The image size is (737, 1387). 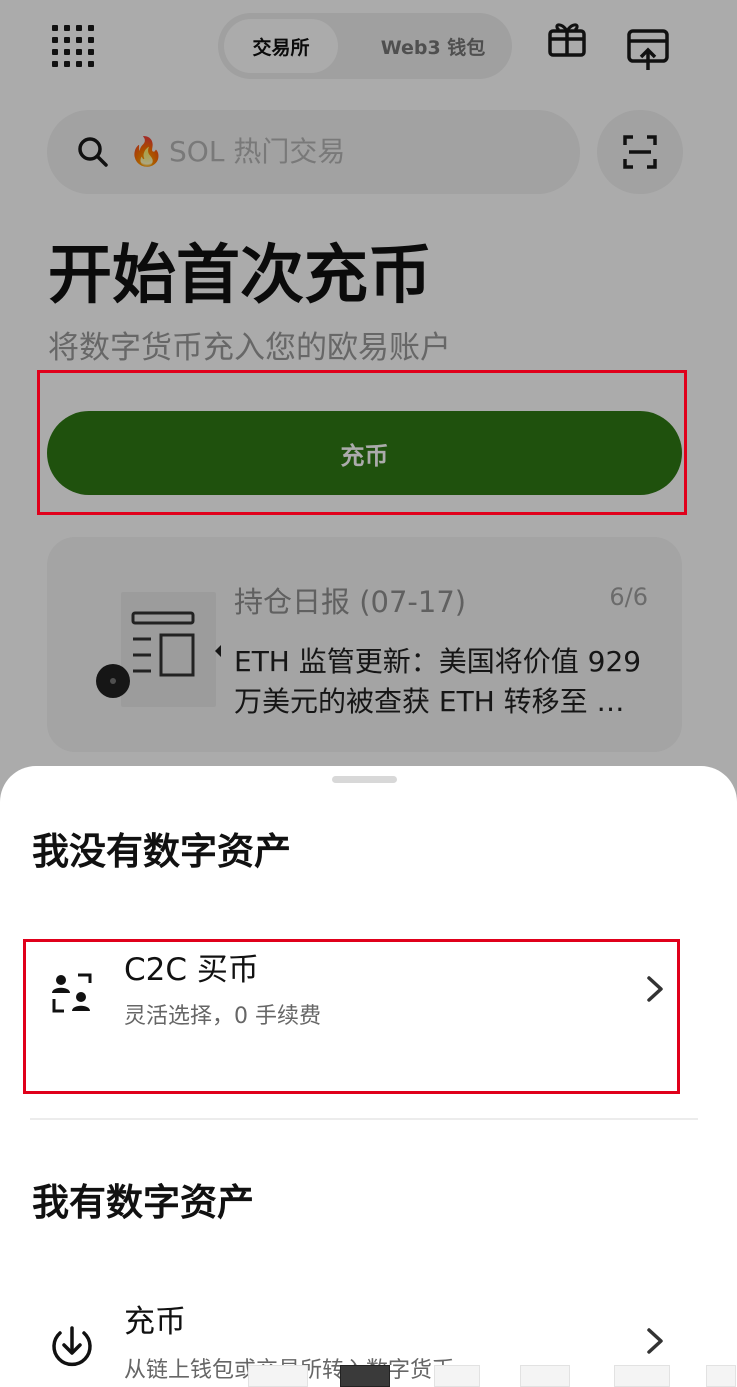 I want to click on highlight-box-deposit, so click(x=362, y=442).